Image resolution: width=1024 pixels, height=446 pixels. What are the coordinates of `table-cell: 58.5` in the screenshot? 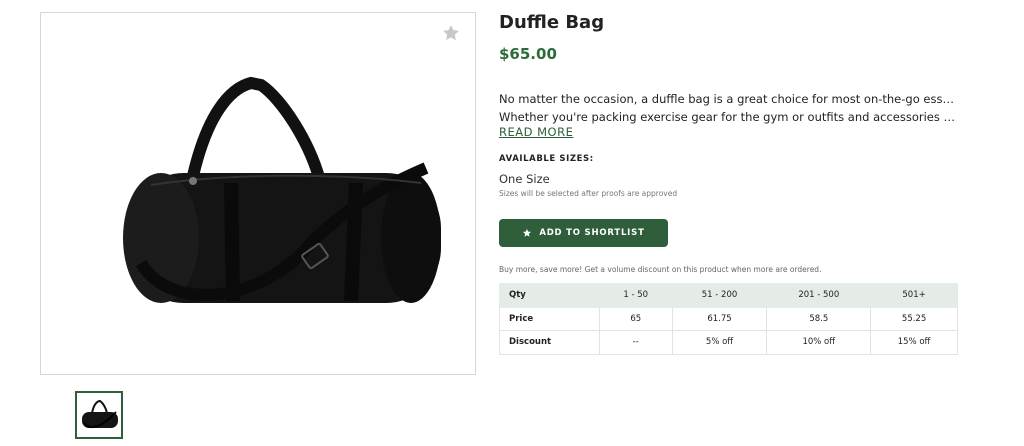 It's located at (819, 318).